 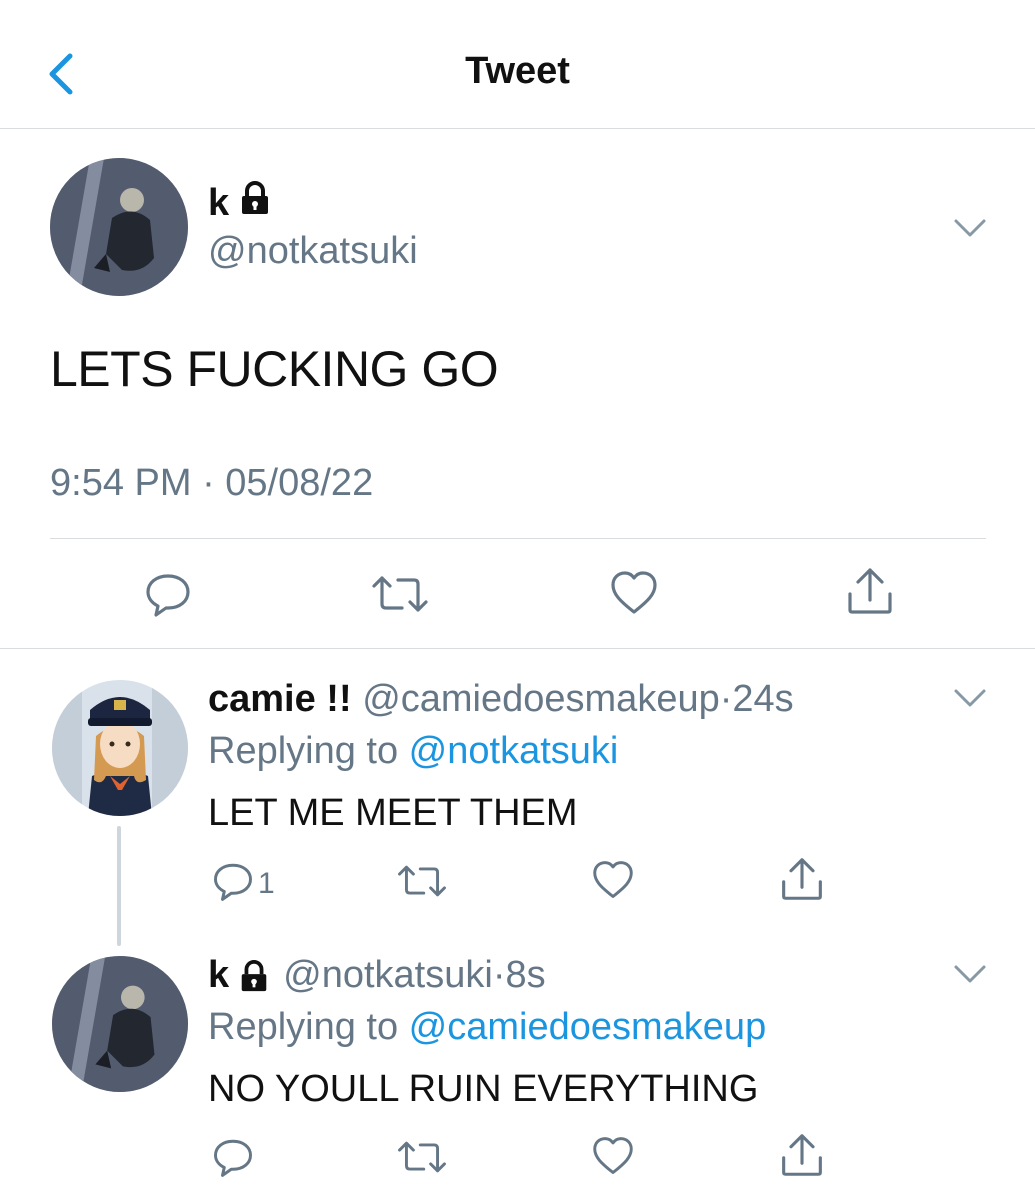 What do you see at coordinates (393, 813) in the screenshot?
I see `reply-text: LET ME MEET THEM` at bounding box center [393, 813].